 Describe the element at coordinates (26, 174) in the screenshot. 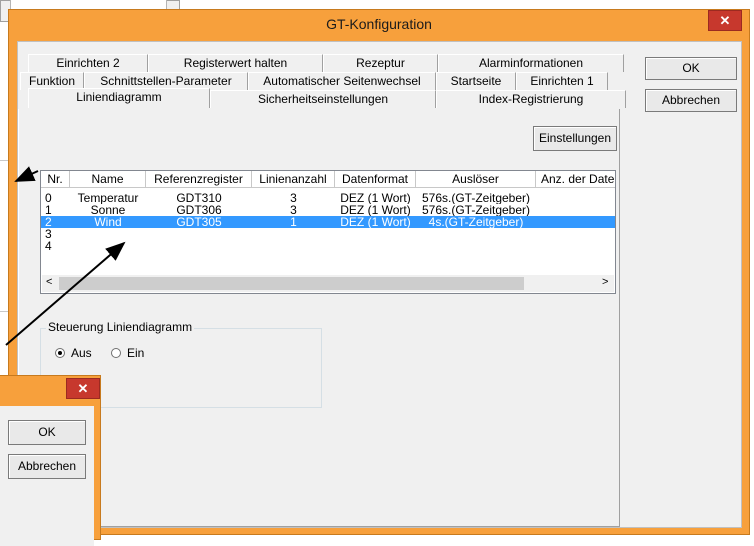

I see `annotation-arrow-left` at that location.